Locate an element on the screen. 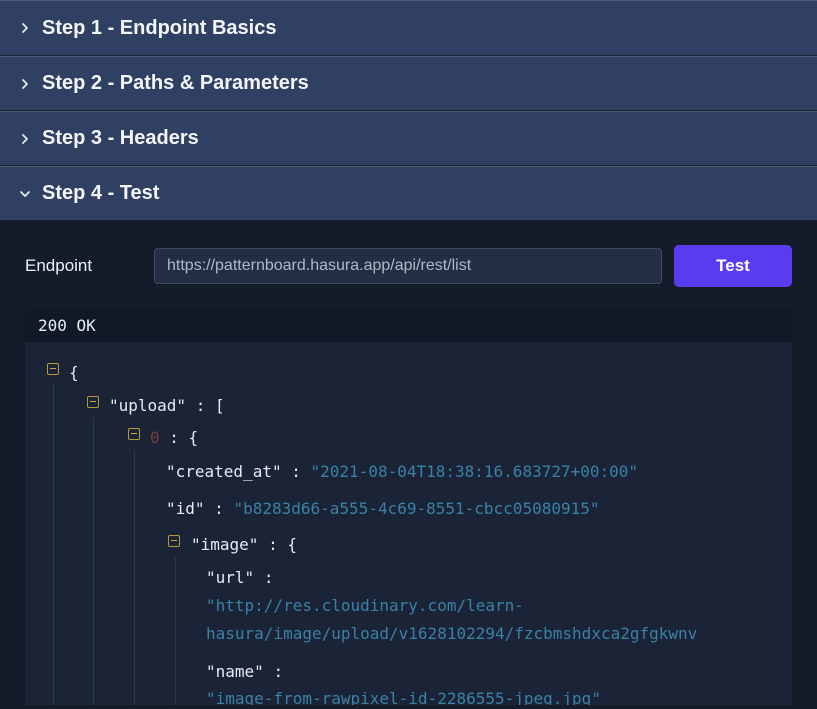 Image resolution: width=817 pixels, height=709 pixels. json-index-open: : { is located at coordinates (184, 437).